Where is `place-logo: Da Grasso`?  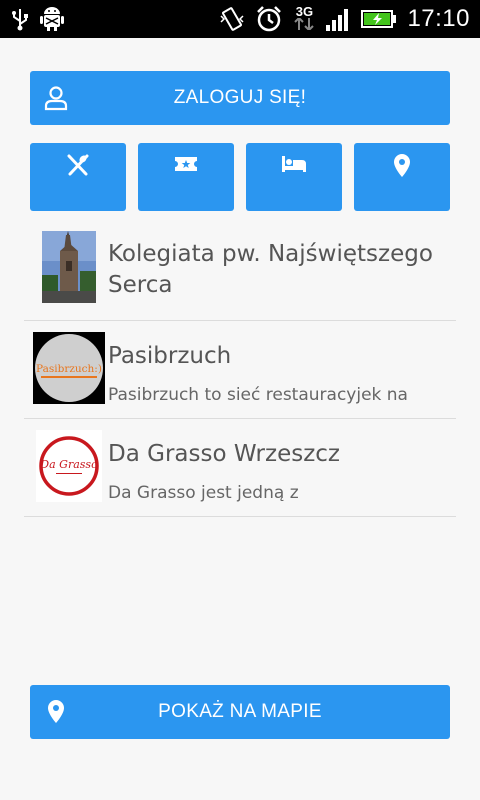 place-logo: Da Grasso is located at coordinates (69, 466).